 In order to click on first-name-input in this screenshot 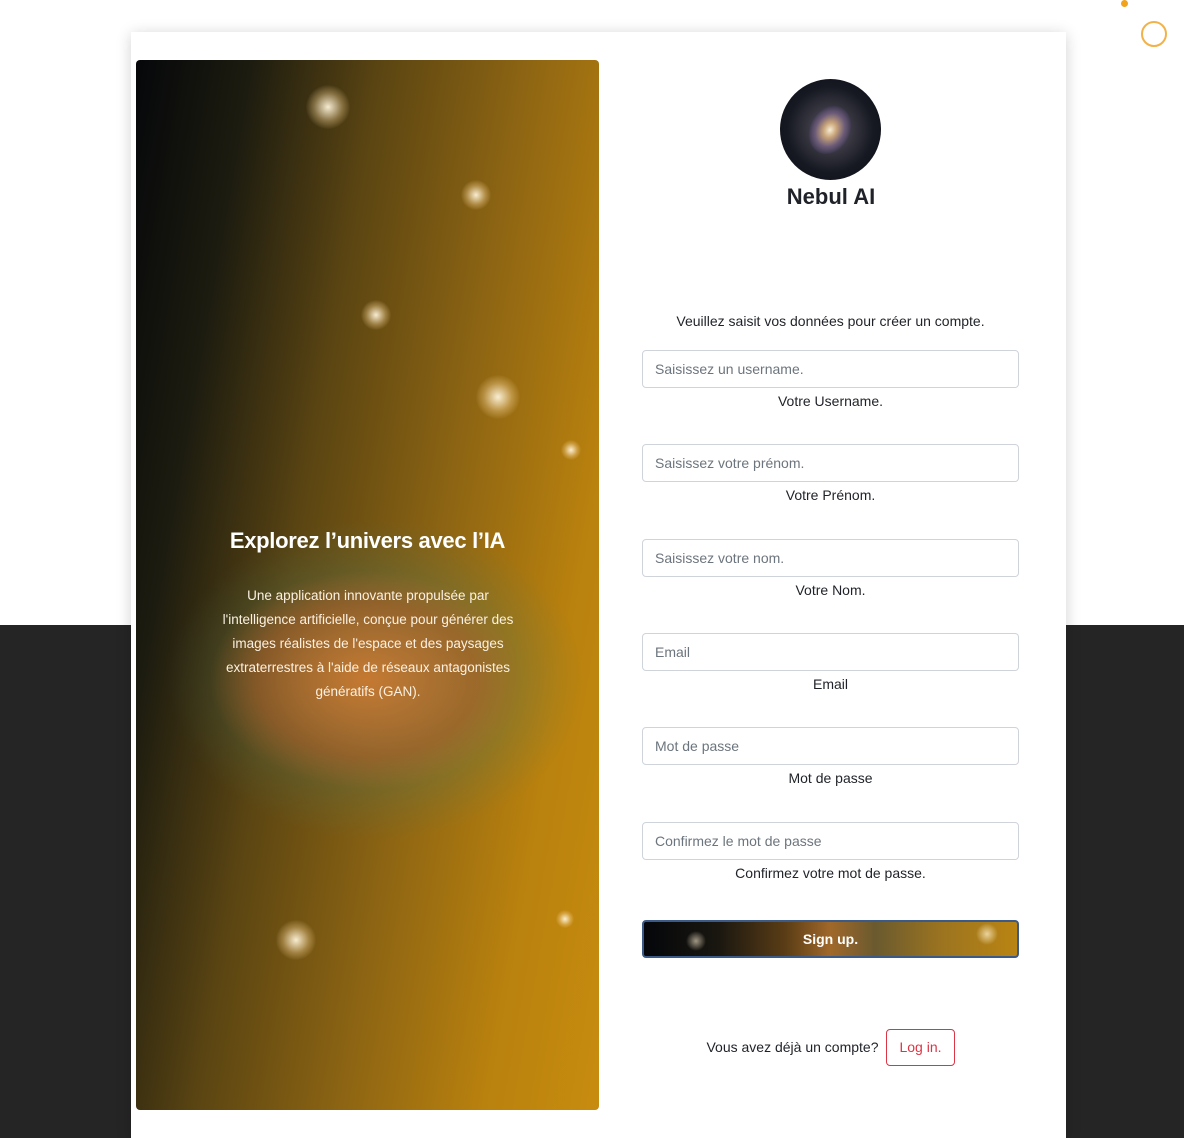, I will do `click(830, 463)`.